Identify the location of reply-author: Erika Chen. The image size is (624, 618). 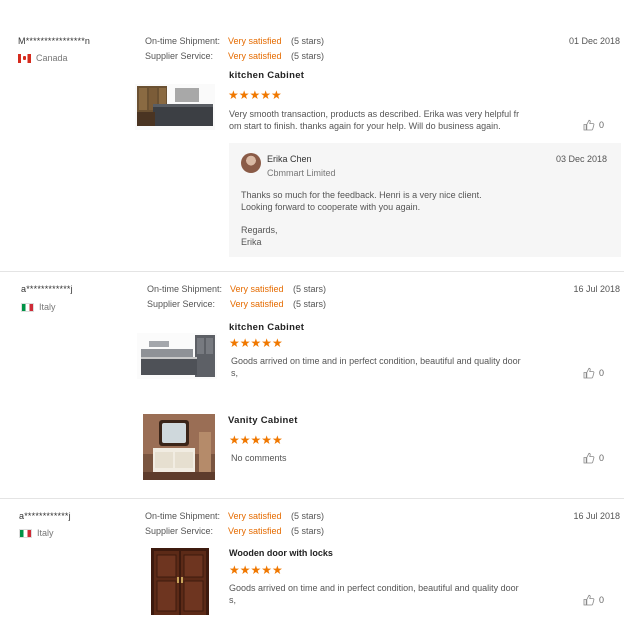
(289, 159).